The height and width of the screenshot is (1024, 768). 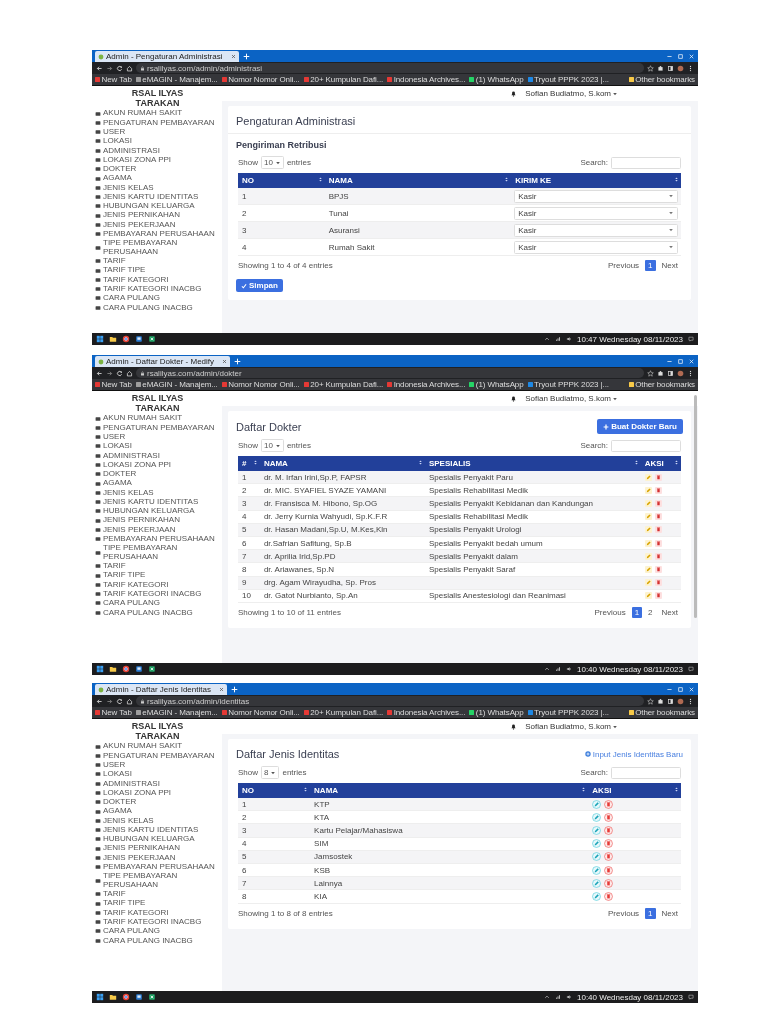 I want to click on forward-icon, so click(x=109, y=68).